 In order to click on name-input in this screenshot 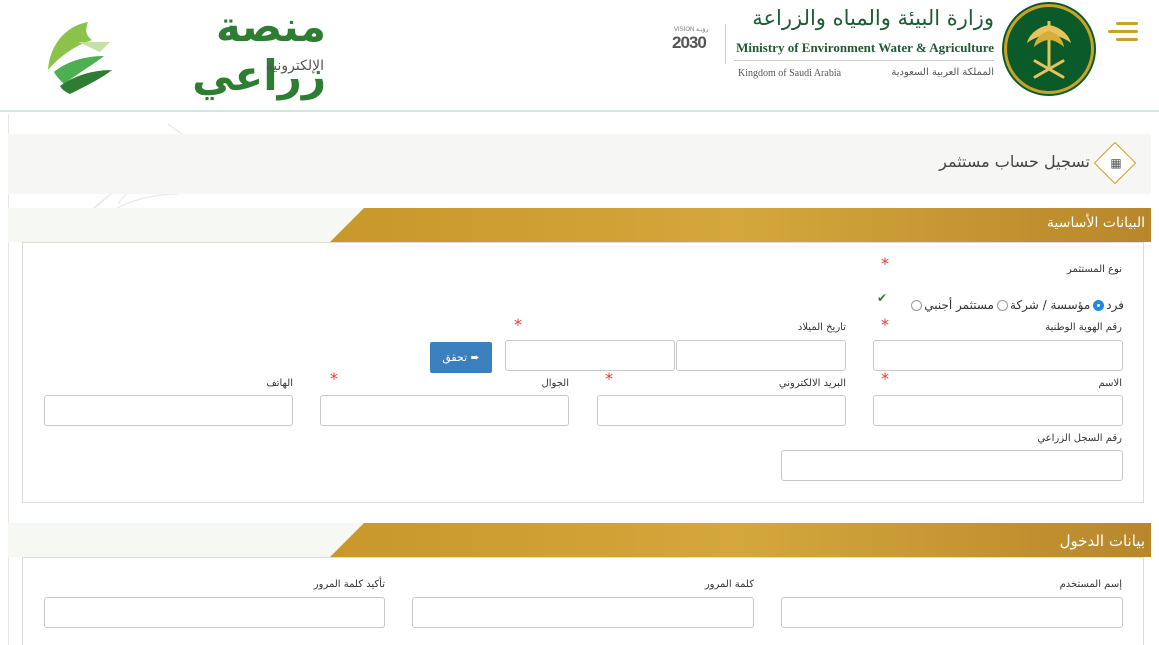, I will do `click(998, 410)`.